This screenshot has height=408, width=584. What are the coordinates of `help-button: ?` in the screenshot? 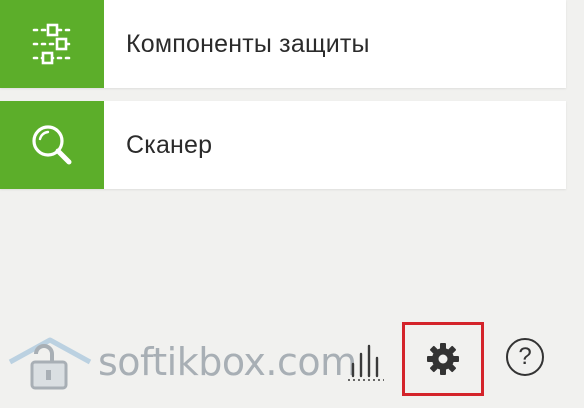 It's located at (525, 357).